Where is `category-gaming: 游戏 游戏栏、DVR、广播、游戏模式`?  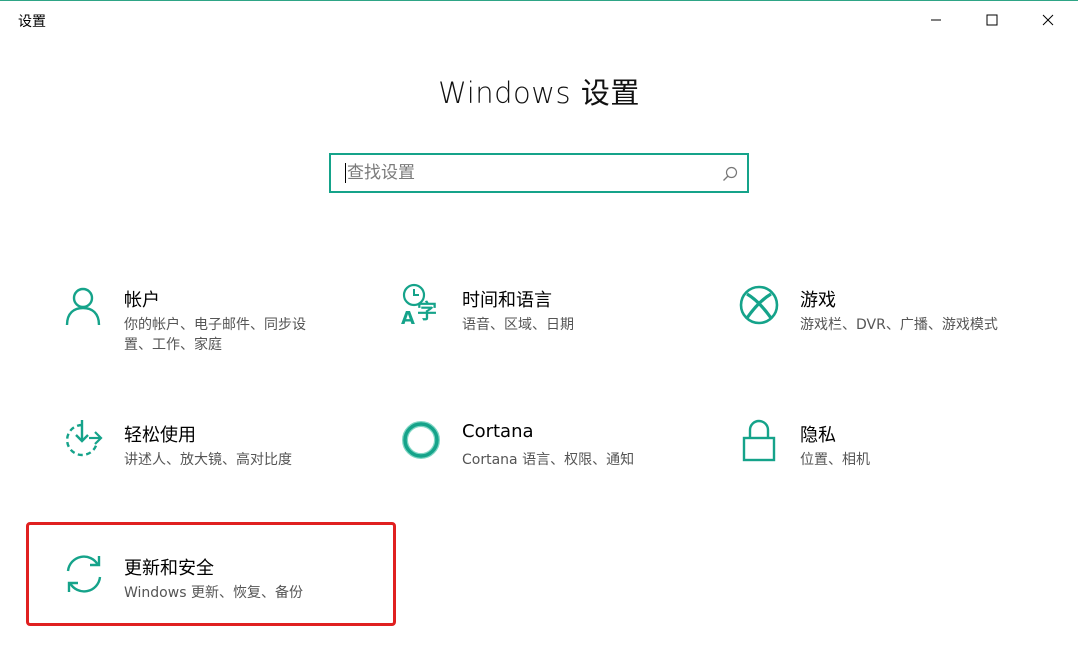
category-gaming: 游戏 游戏栏、DVR、广播、游戏模式 is located at coordinates (888, 328).